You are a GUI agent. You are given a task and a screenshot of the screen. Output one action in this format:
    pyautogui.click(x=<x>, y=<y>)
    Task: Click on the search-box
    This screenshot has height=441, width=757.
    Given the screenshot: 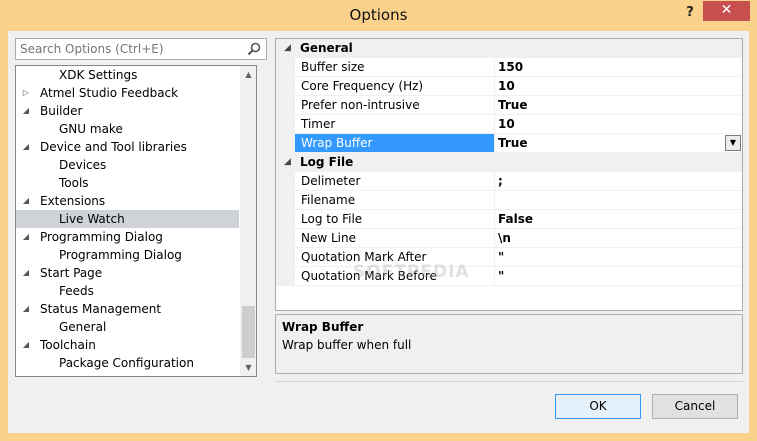 What is the action you would take?
    pyautogui.click(x=141, y=49)
    